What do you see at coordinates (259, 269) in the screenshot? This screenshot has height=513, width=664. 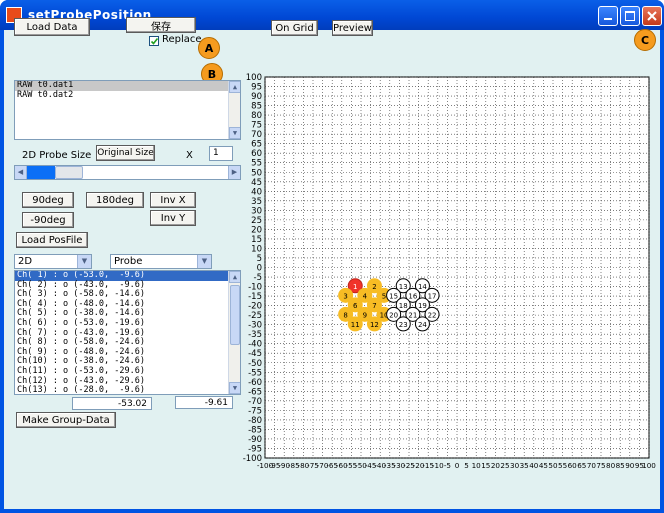 I see `y-tick-label: 0` at bounding box center [259, 269].